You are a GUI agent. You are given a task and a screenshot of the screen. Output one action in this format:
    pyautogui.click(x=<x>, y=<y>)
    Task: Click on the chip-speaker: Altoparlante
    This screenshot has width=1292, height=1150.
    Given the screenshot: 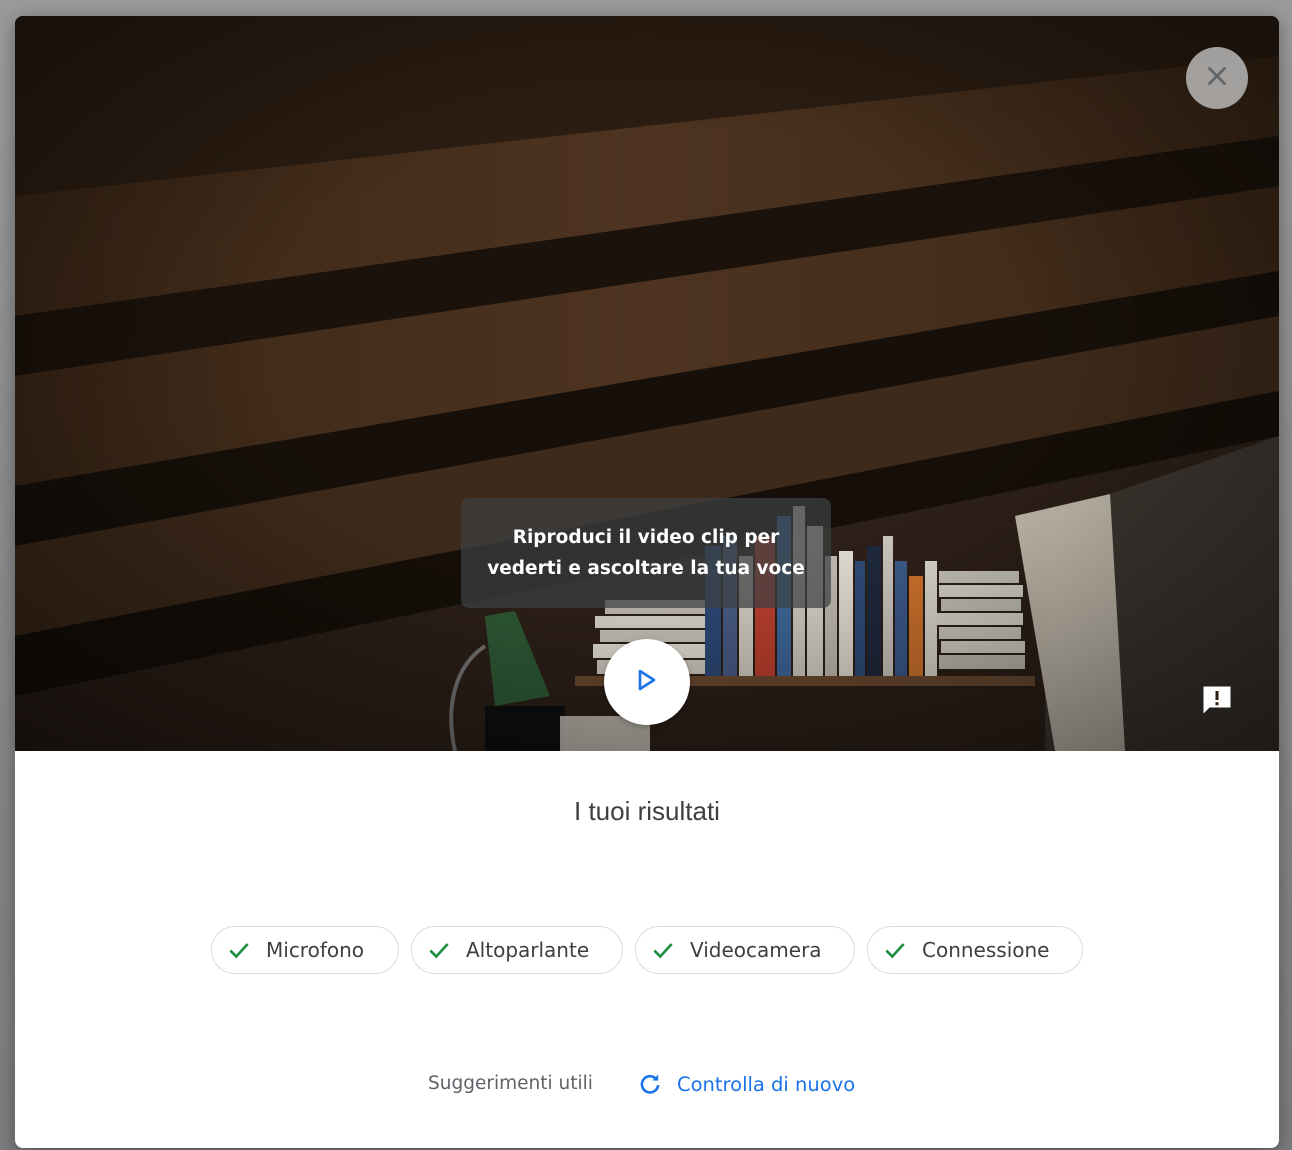 What is the action you would take?
    pyautogui.click(x=517, y=950)
    